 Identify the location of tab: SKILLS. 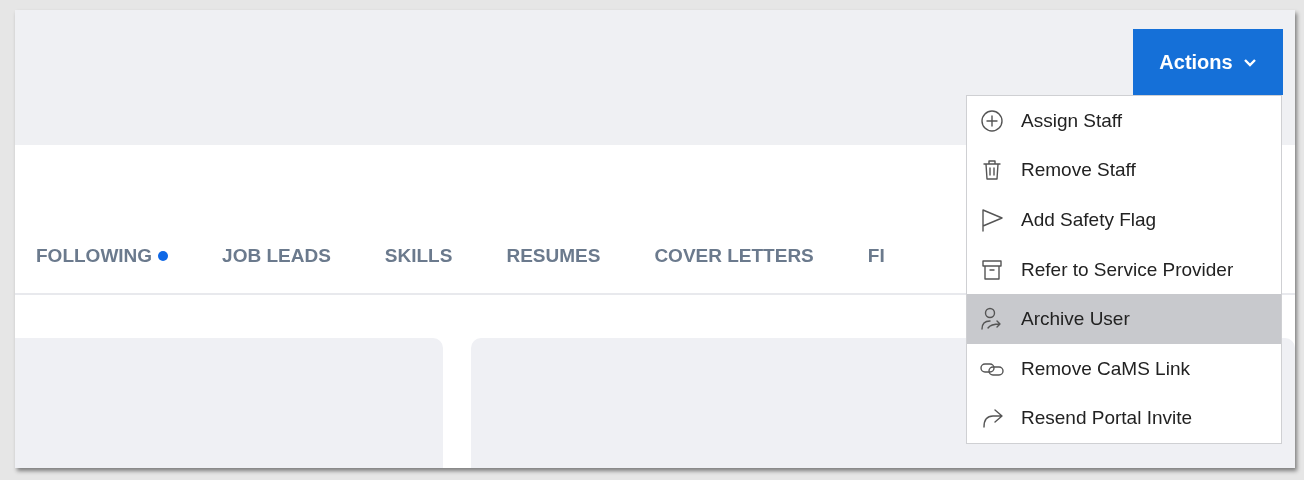
(422, 256).